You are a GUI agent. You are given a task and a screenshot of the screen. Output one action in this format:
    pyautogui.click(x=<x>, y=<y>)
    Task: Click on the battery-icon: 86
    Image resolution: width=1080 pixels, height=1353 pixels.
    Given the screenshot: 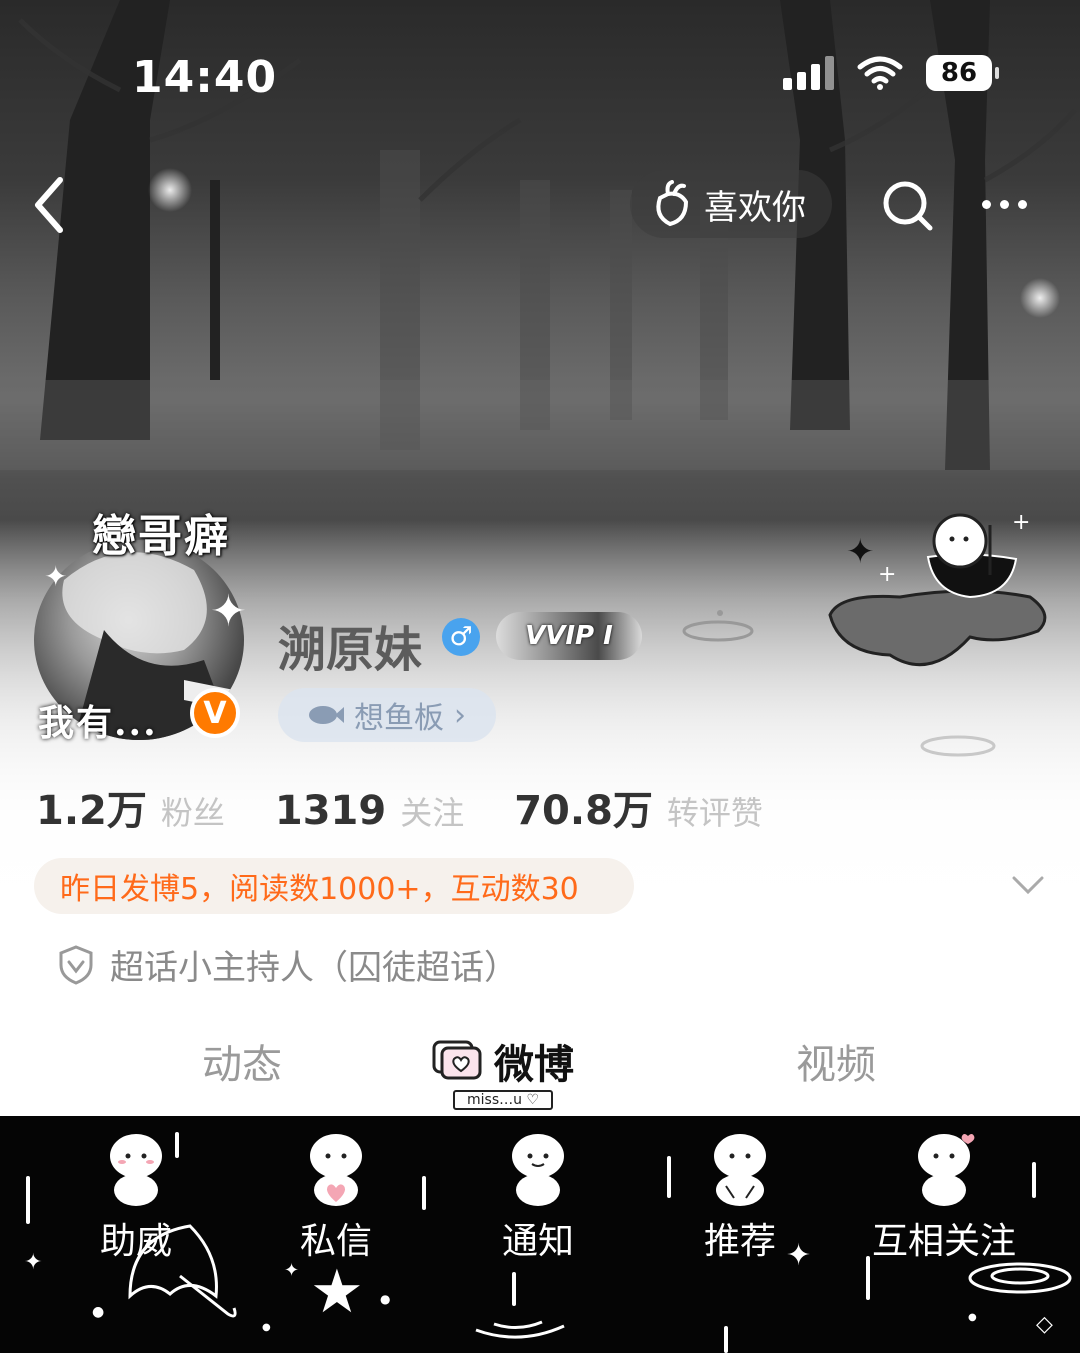 What is the action you would take?
    pyautogui.click(x=962, y=73)
    